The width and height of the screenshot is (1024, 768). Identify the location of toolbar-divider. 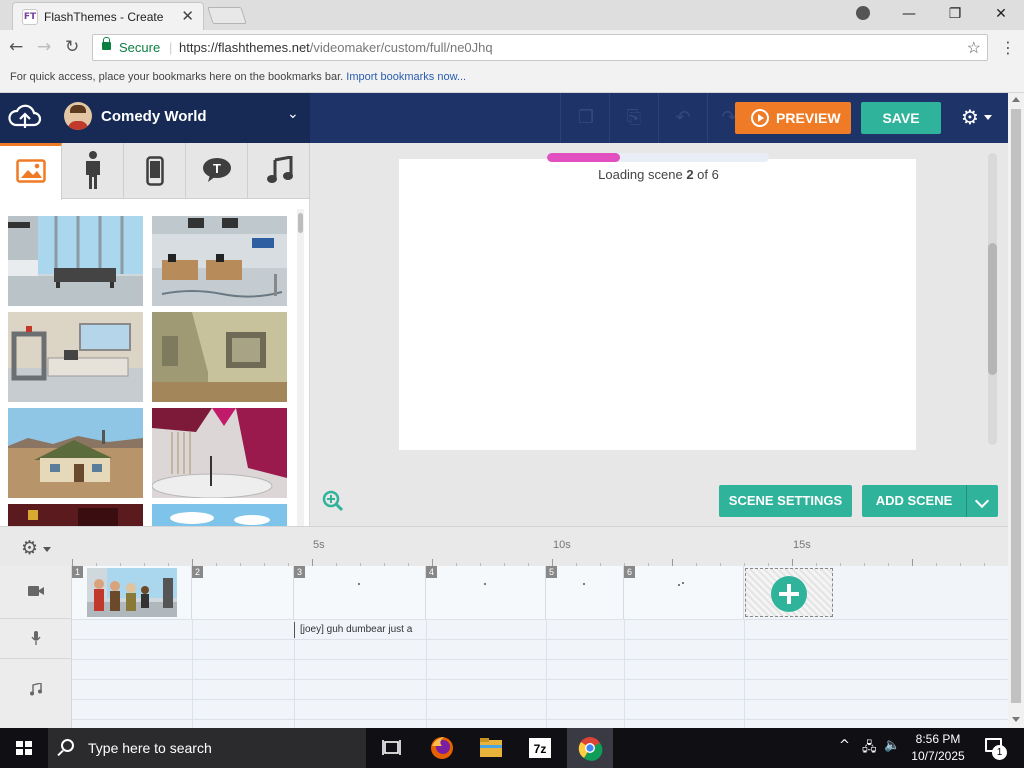
(560, 118).